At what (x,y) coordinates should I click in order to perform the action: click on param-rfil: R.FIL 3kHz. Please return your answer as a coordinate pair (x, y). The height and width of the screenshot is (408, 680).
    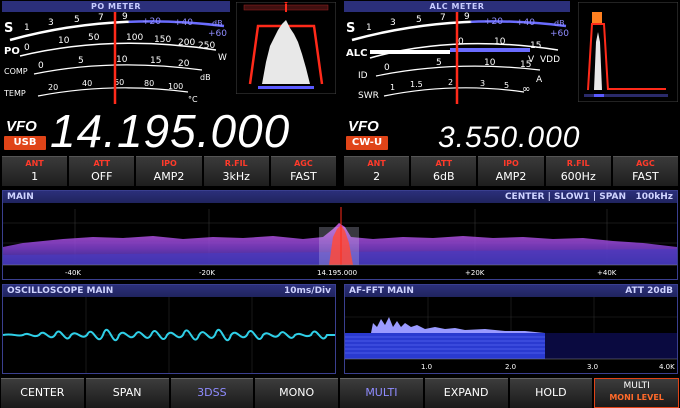
    Looking at the image, I should click on (236, 171).